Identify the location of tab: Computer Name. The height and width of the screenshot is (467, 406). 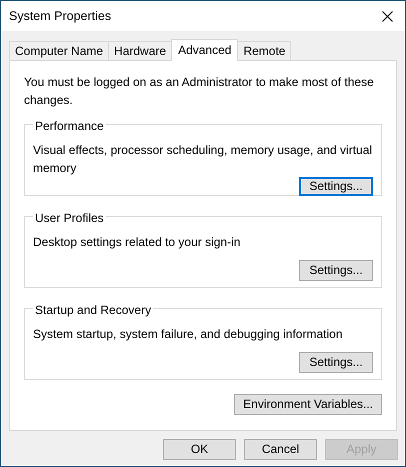
(59, 50).